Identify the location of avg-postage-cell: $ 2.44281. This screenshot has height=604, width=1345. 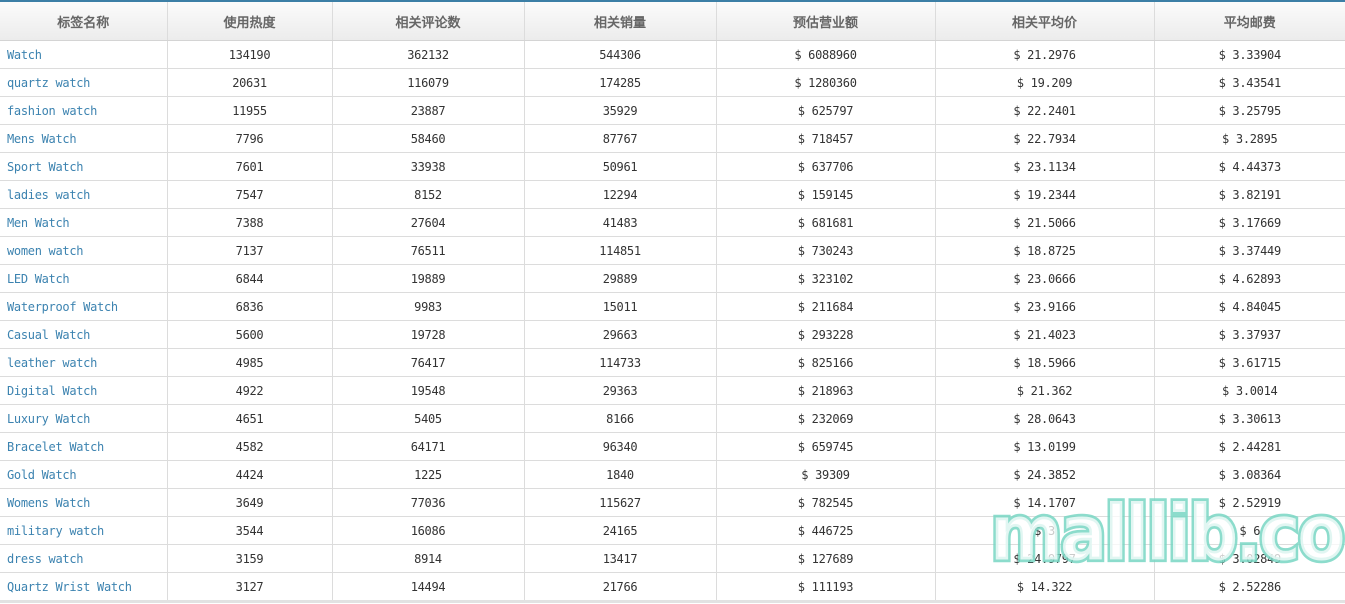
(1249, 446).